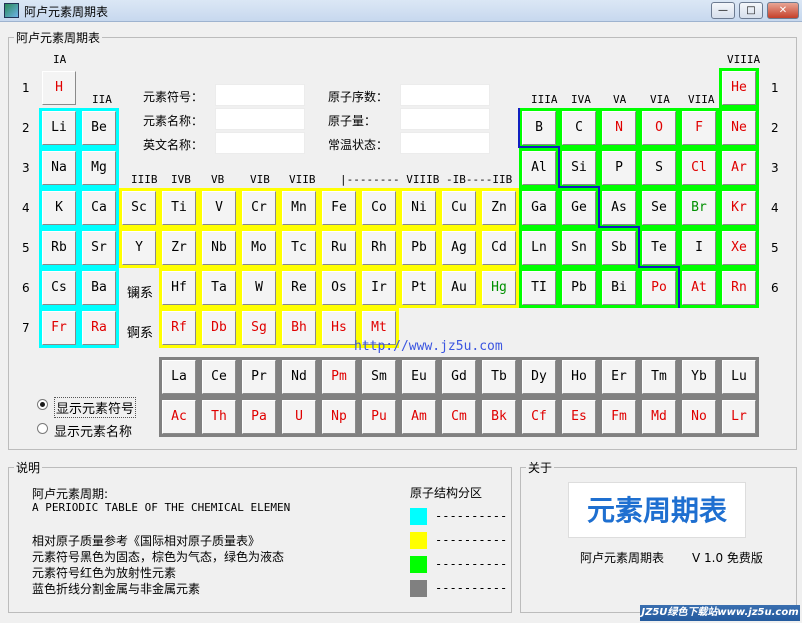  I want to click on element-bi: Bi, so click(619, 288).